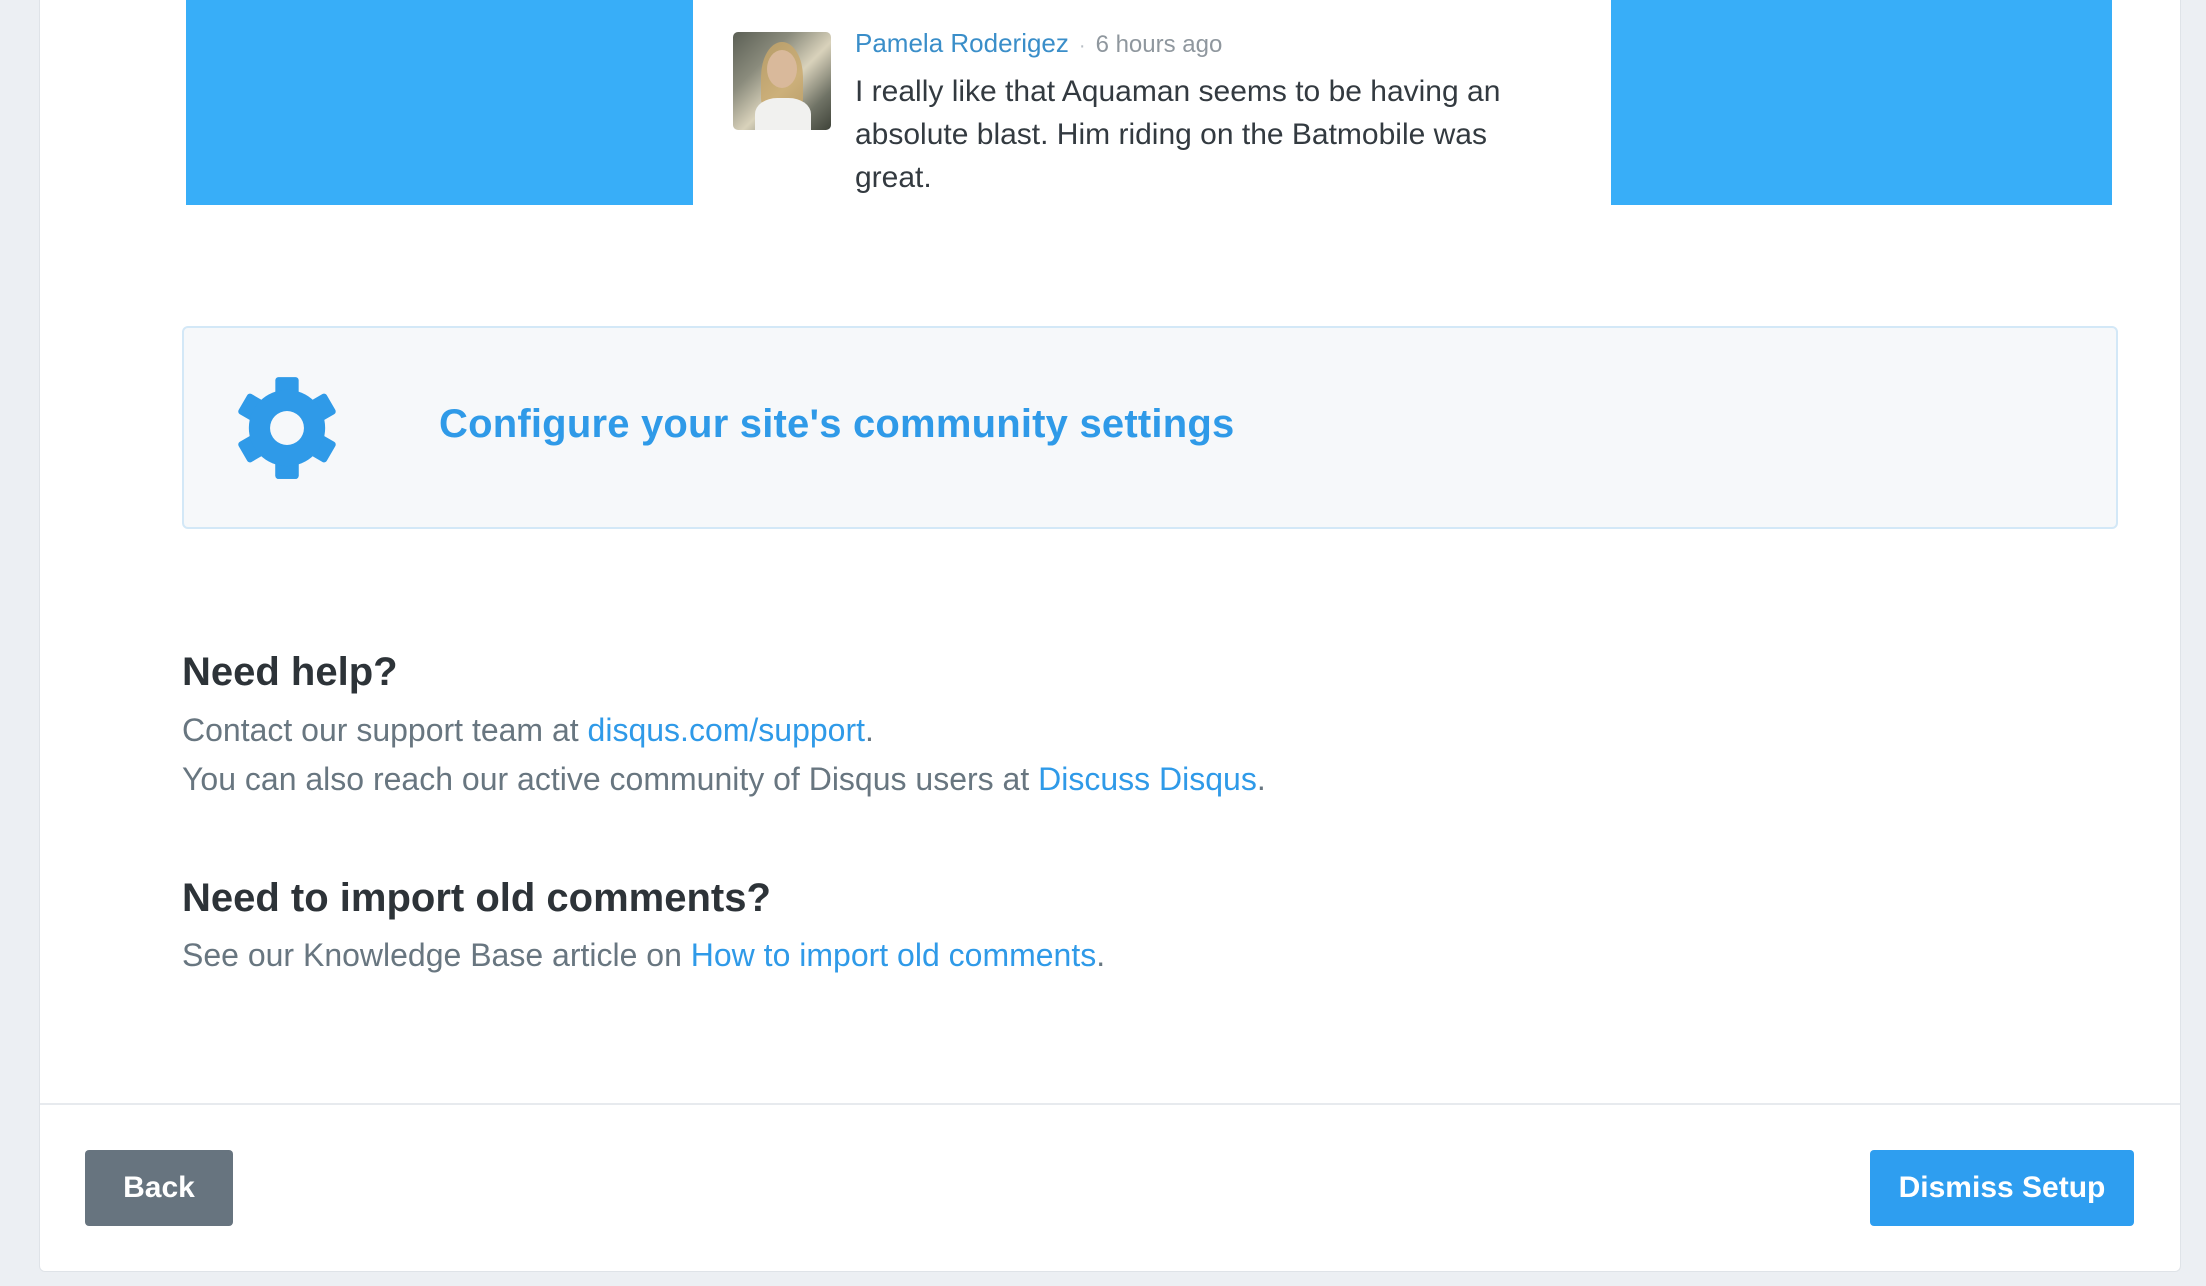 Image resolution: width=2206 pixels, height=1286 pixels. Describe the element at coordinates (290, 672) in the screenshot. I see `need-help-heading: Need help?` at that location.